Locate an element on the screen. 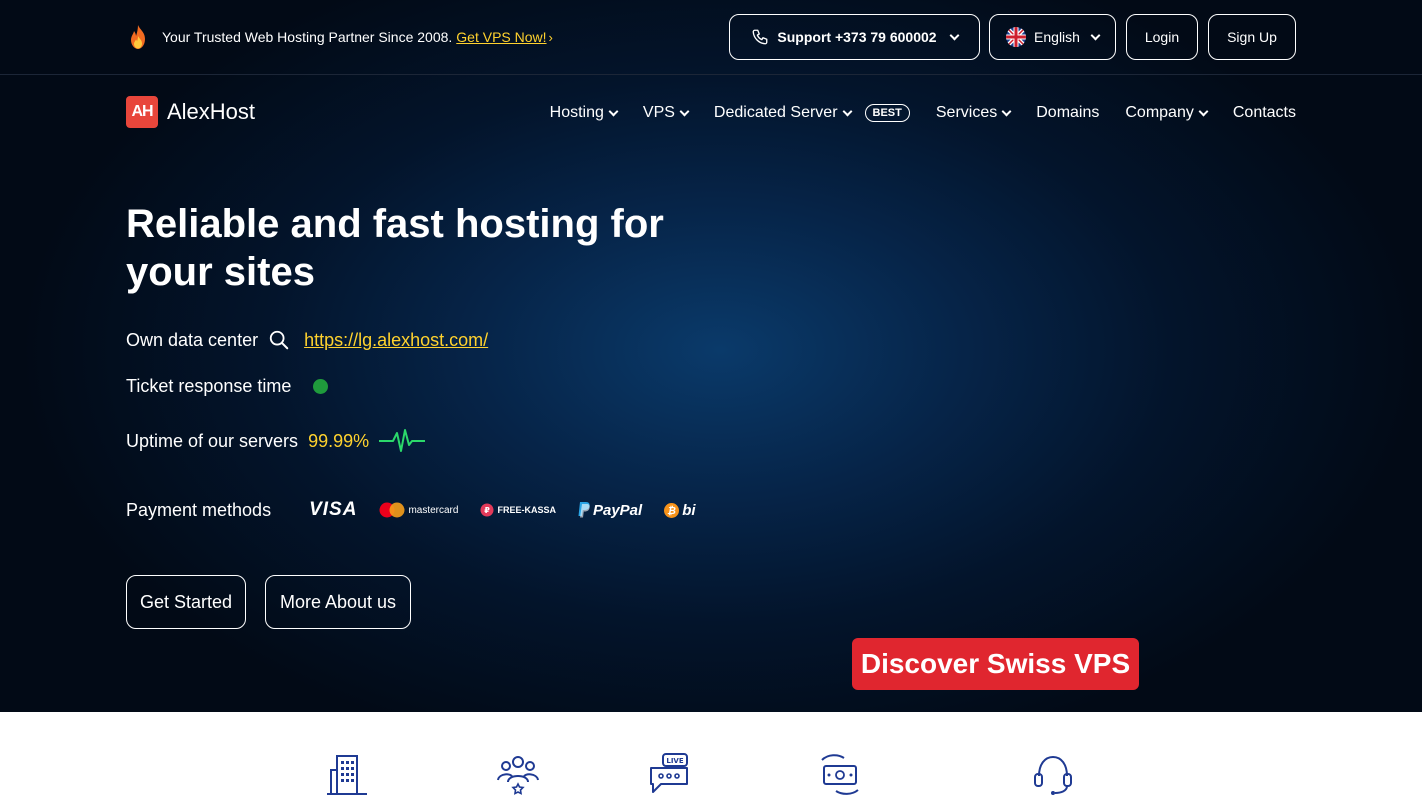  bitcoin-icon: ₿ is located at coordinates (672, 510).